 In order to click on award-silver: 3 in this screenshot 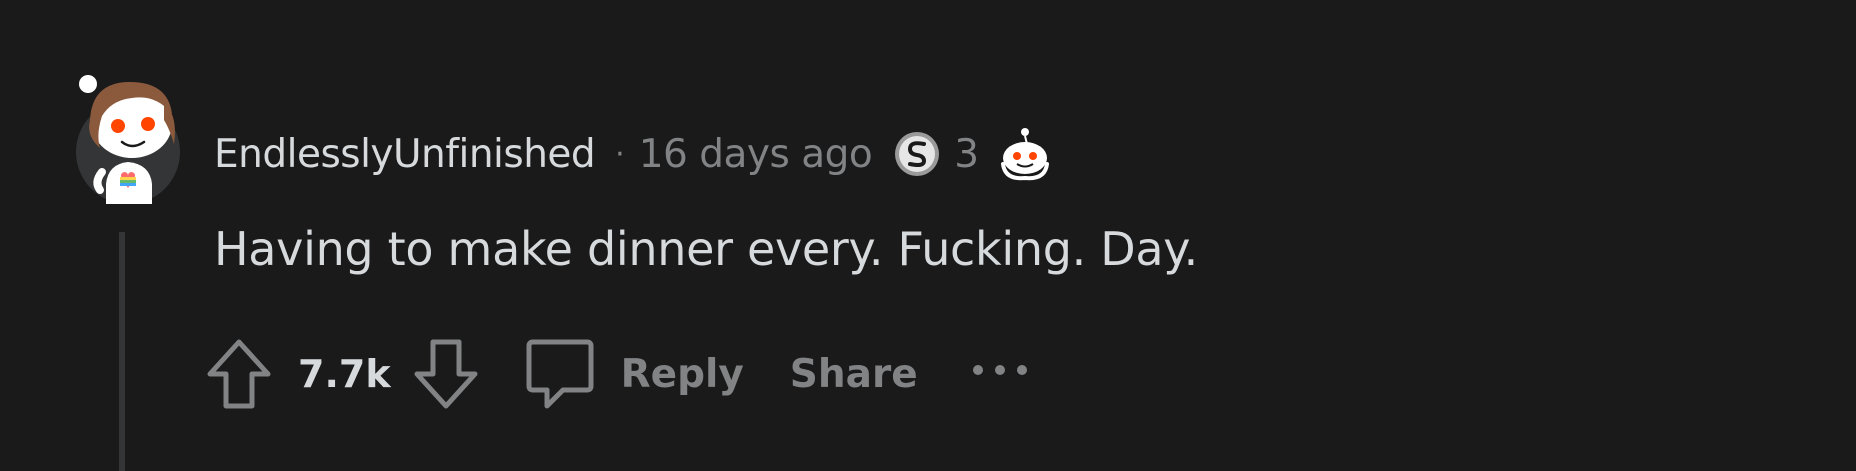, I will do `click(935, 154)`.